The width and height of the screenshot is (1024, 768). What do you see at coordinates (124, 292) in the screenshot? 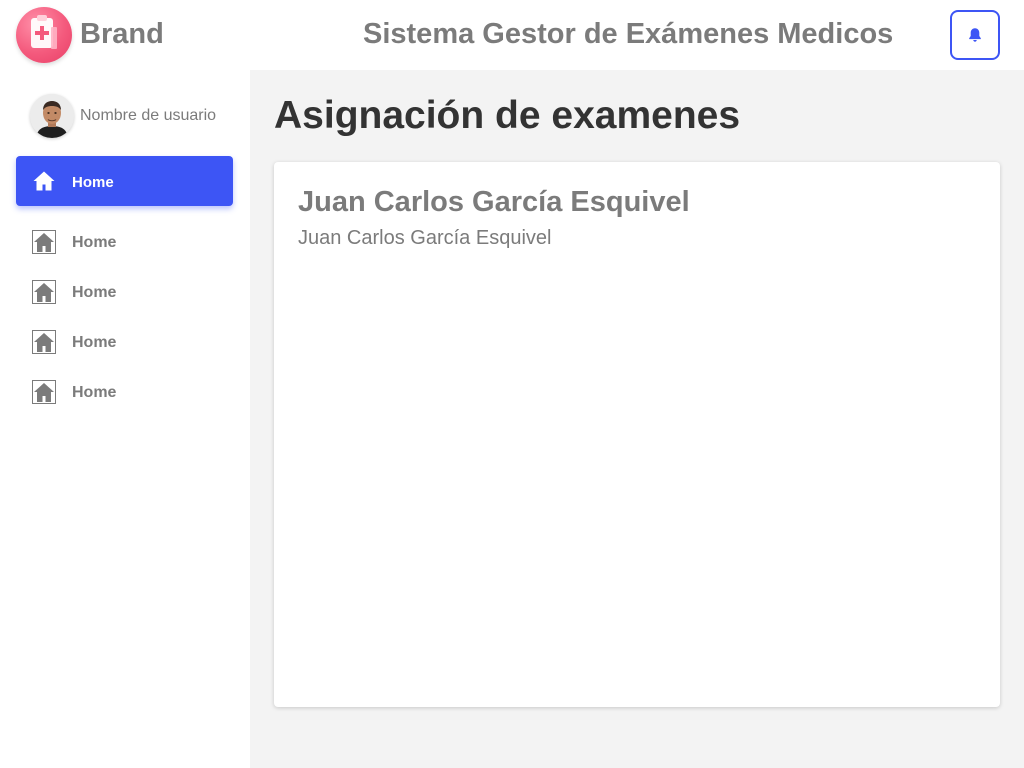
I see `sidebar-item-home-3: Home` at bounding box center [124, 292].